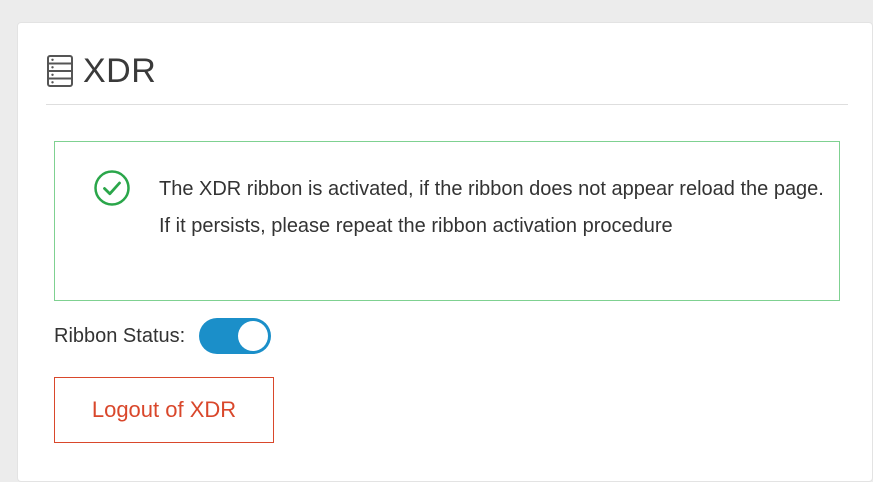  Describe the element at coordinates (235, 336) in the screenshot. I see `ribbon-status-toggle` at that location.